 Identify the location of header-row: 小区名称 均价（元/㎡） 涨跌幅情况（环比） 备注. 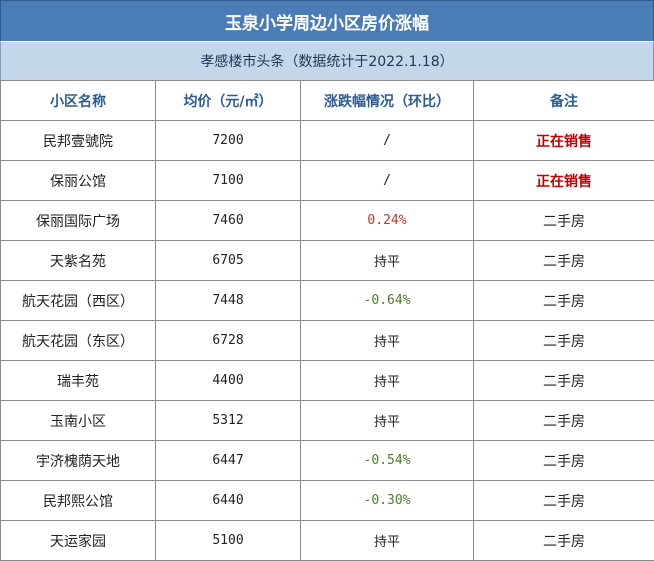
(327, 100).